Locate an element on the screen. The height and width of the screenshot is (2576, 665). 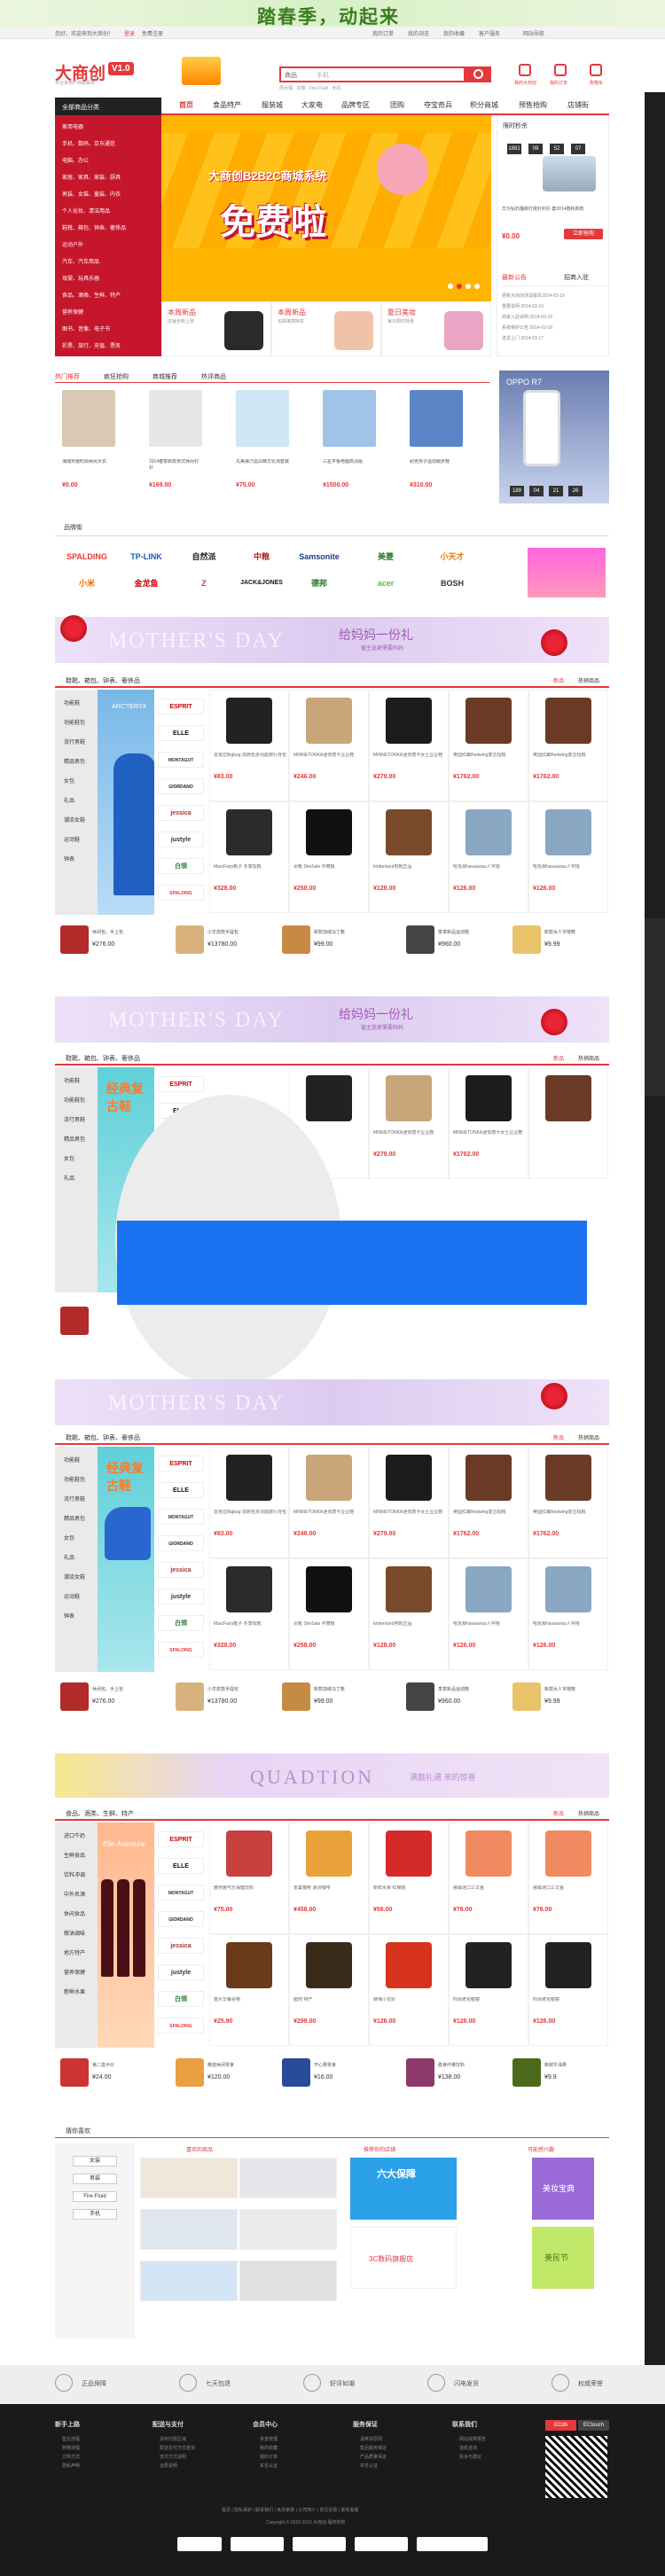
brand-logo: 中粮 is located at coordinates (261, 557).